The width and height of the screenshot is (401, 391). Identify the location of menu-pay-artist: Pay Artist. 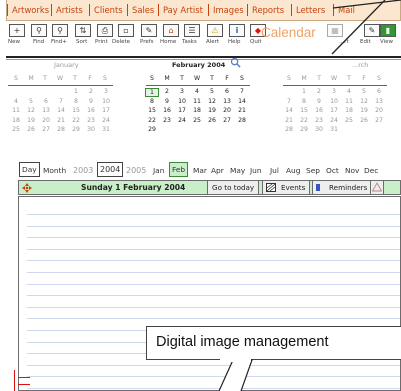
(183, 10).